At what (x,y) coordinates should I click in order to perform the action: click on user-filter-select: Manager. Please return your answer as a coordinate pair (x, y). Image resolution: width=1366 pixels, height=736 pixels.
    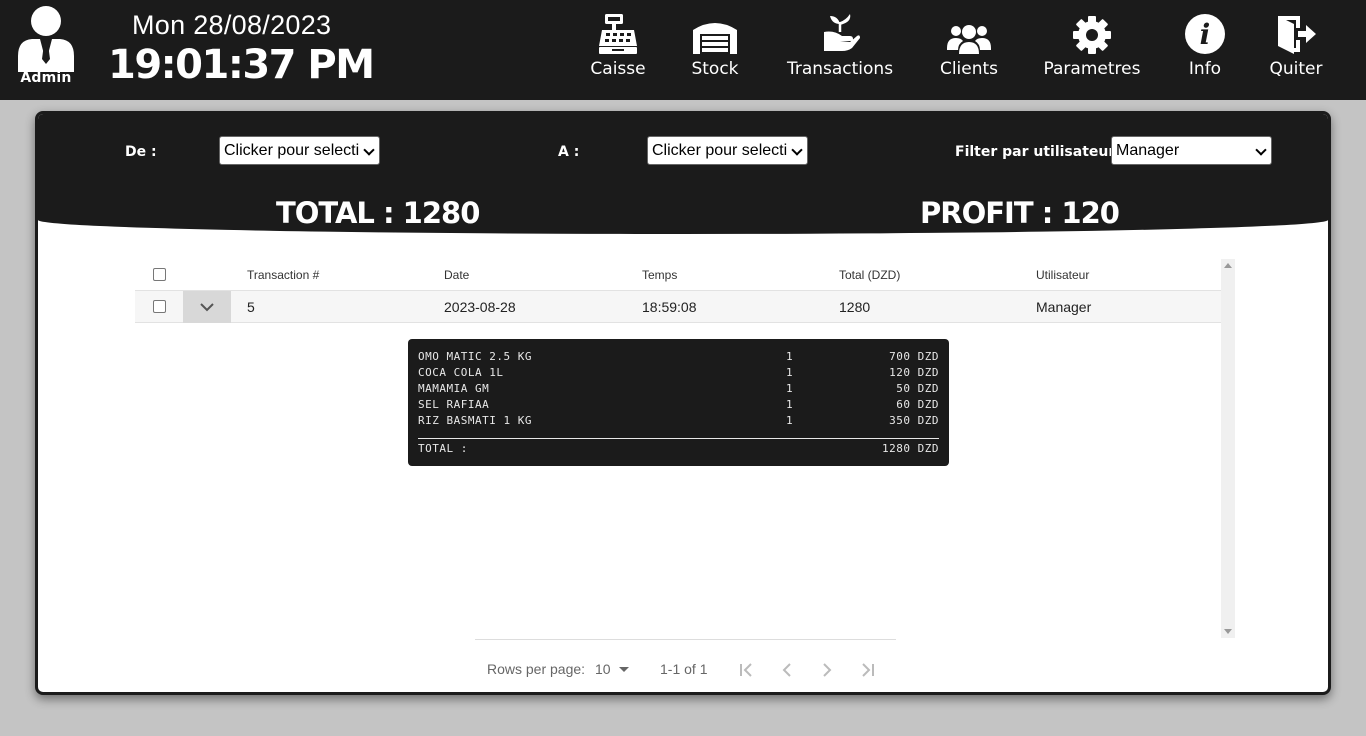
    Looking at the image, I should click on (1191, 150).